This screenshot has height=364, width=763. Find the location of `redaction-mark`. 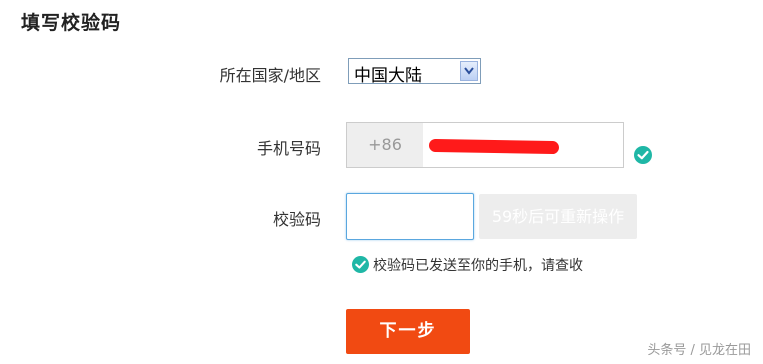

redaction-mark is located at coordinates (494, 146).